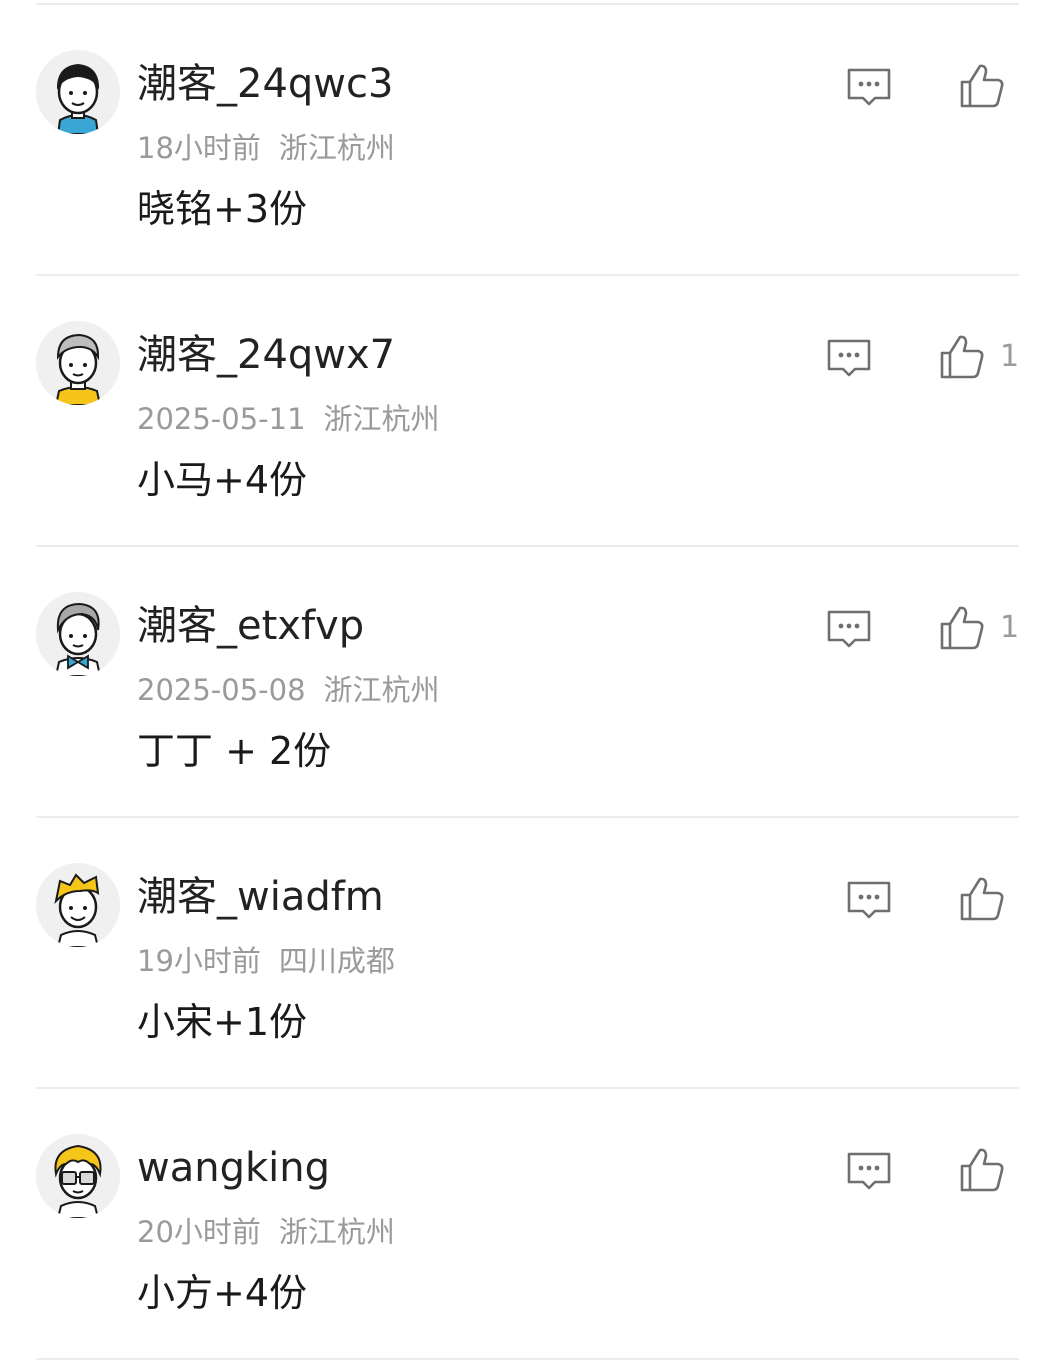 This screenshot has width=1061, height=1361. Describe the element at coordinates (199, 148) in the screenshot. I see `comment-time: 18小时前` at that location.